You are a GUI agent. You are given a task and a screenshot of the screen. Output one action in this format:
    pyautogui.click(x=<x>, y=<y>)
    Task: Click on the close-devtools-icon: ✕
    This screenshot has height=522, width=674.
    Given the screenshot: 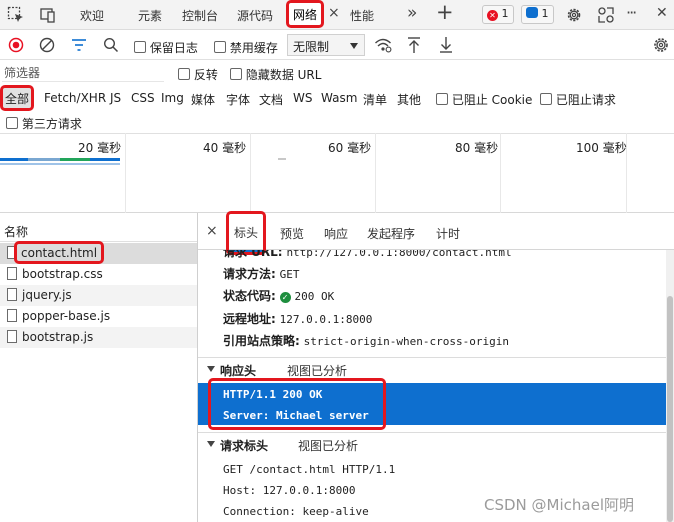 What is the action you would take?
    pyautogui.click(x=662, y=13)
    